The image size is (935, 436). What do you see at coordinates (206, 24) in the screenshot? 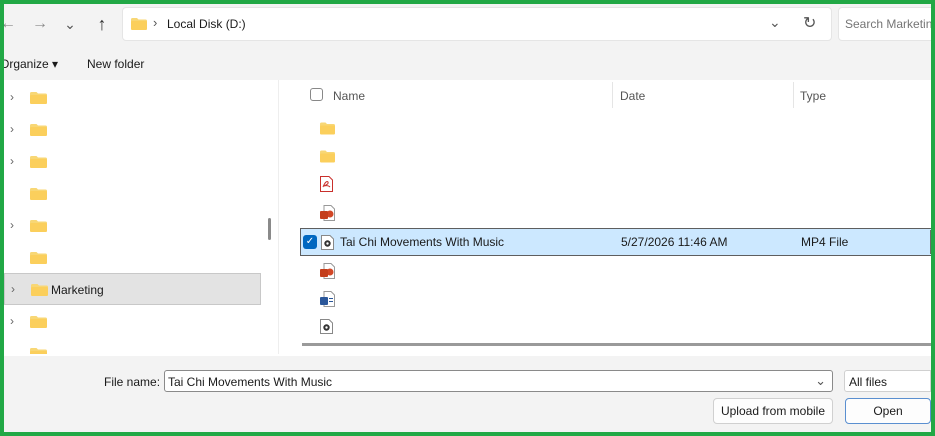
I see `breadcrumb-local-disk-d: Local Disk (D:)` at bounding box center [206, 24].